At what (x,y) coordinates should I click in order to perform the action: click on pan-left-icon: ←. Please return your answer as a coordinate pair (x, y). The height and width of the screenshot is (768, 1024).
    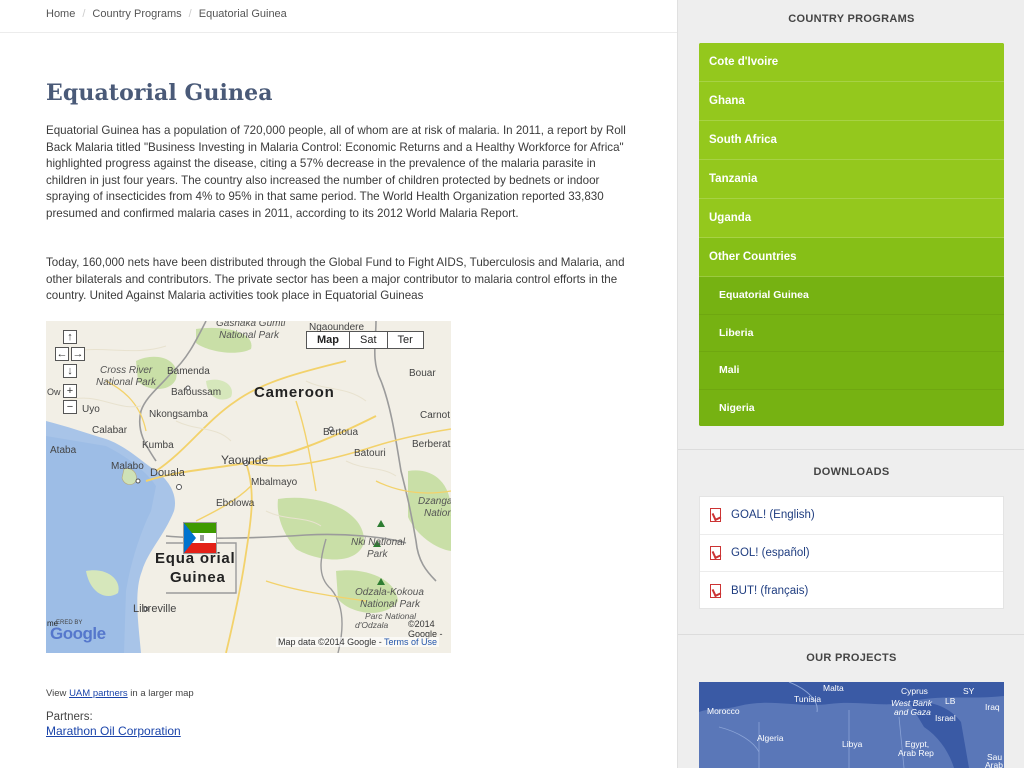
    Looking at the image, I should click on (62, 354).